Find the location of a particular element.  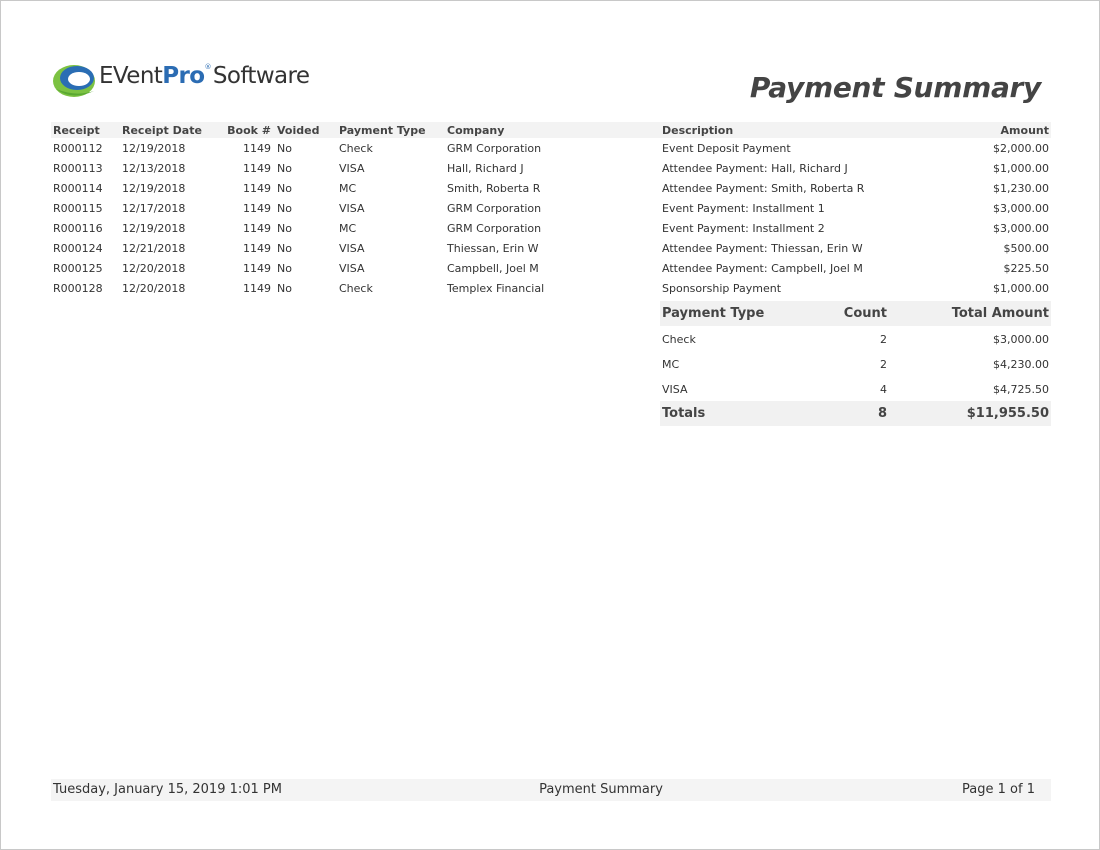

footer-datetime: Tuesday, January 15, 2019 1:01 PM is located at coordinates (167, 789).